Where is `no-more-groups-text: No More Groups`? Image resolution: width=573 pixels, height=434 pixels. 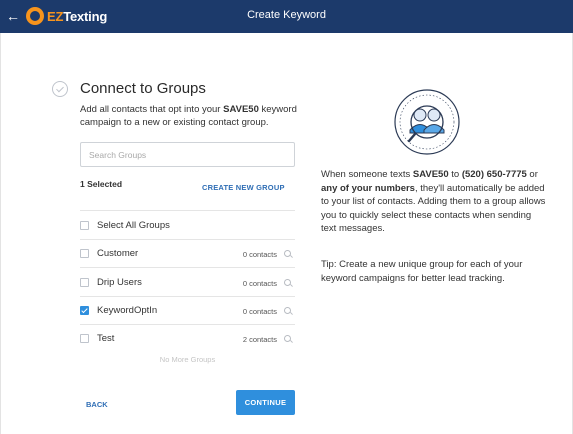
no-more-groups-text: No More Groups is located at coordinates (187, 359).